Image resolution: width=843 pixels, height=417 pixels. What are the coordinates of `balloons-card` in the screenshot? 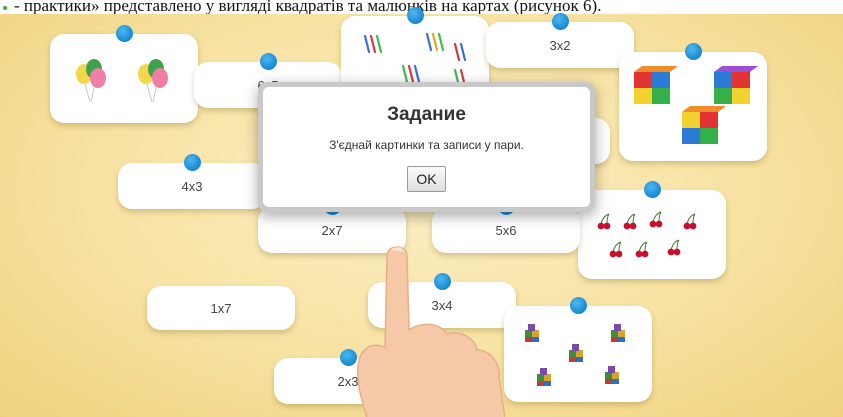 It's located at (124, 74).